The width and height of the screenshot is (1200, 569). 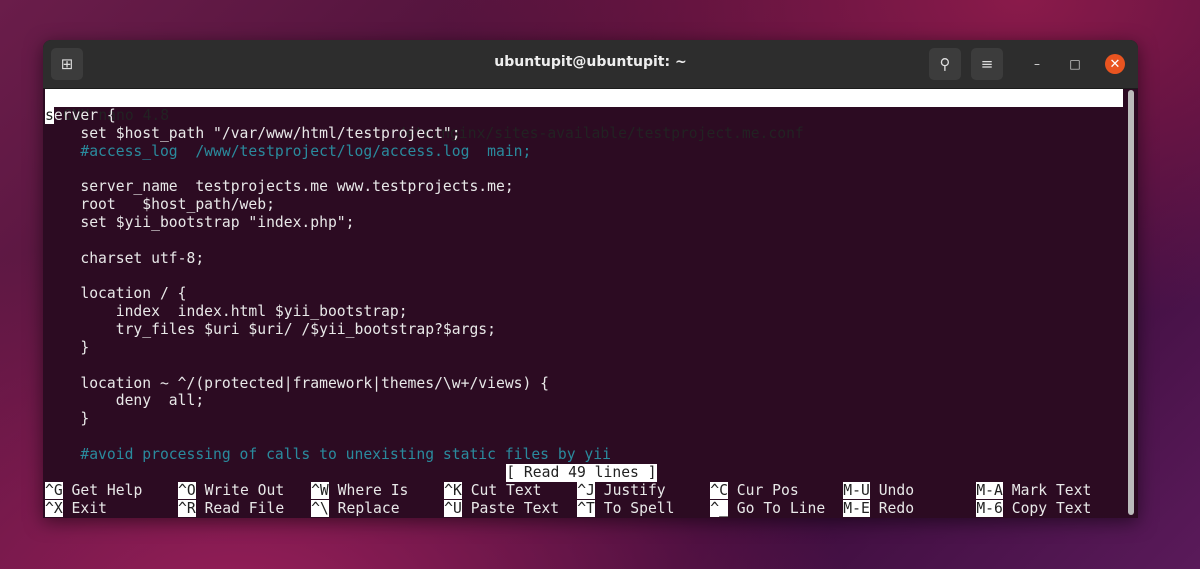 I want to click on shortcut-label: Write Out, so click(x=244, y=490).